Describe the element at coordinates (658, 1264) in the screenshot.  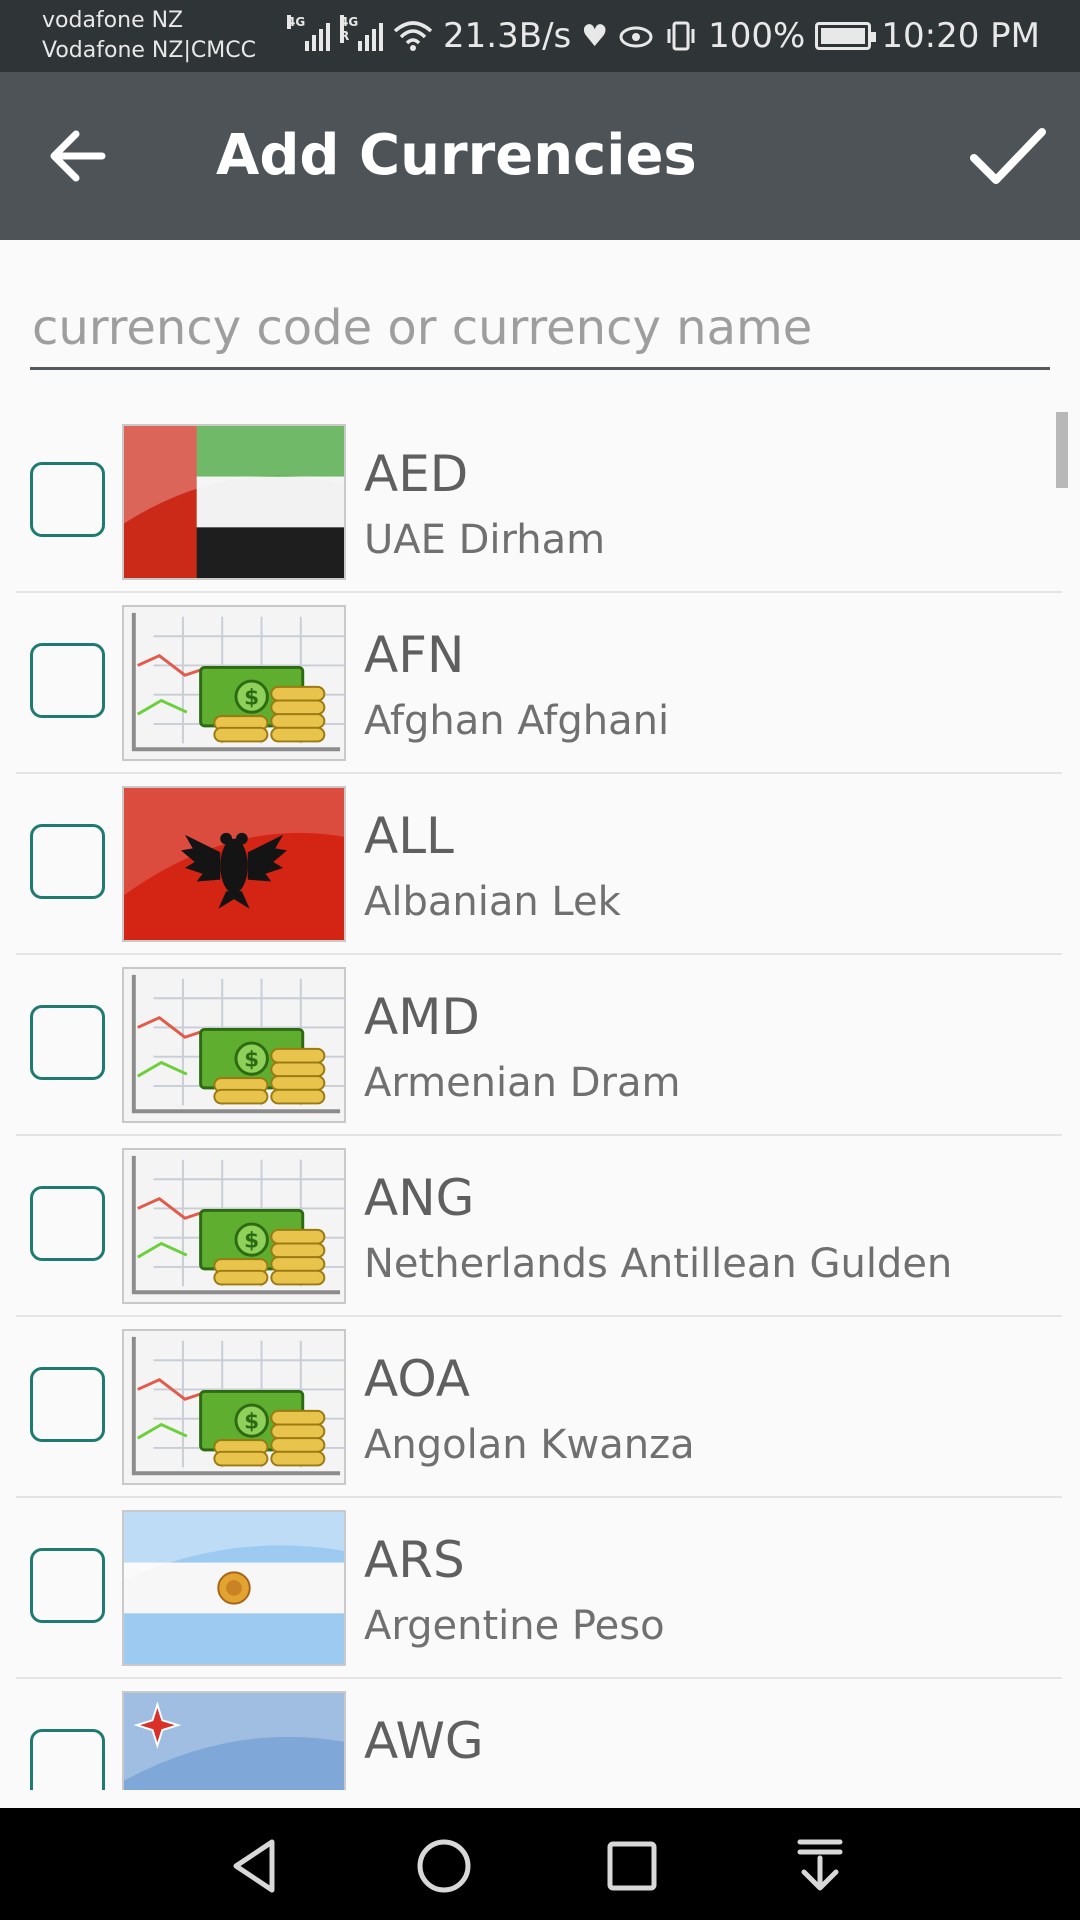
I see `currency-name: Netherlands Antillean Gulden` at that location.